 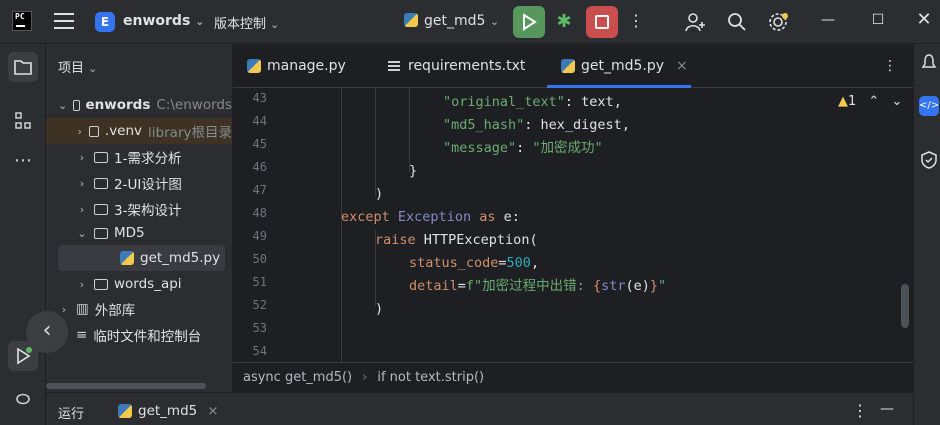 What do you see at coordinates (636, 20) in the screenshot?
I see `more-actions-icon: ⋮` at bounding box center [636, 20].